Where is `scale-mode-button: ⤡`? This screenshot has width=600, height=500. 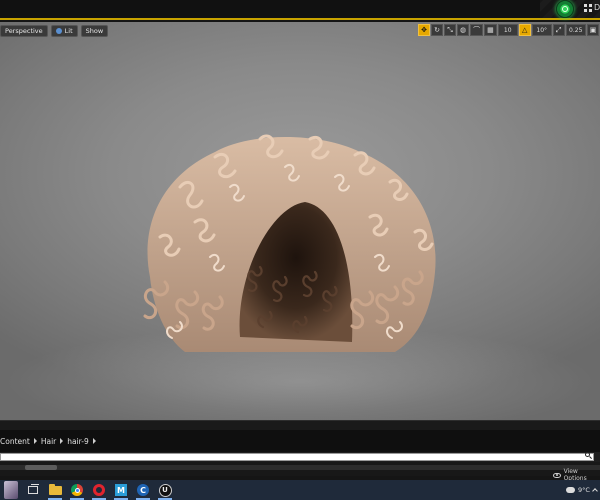 scale-mode-button: ⤡ is located at coordinates (450, 30).